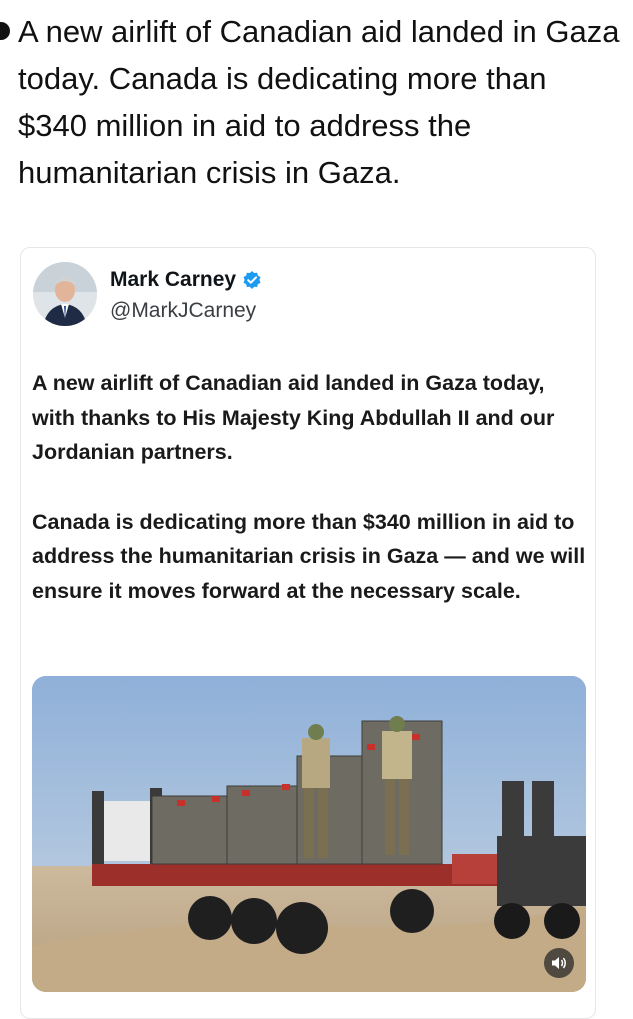 This screenshot has width=633, height=1019. What do you see at coordinates (65, 294) in the screenshot?
I see `avatar` at bounding box center [65, 294].